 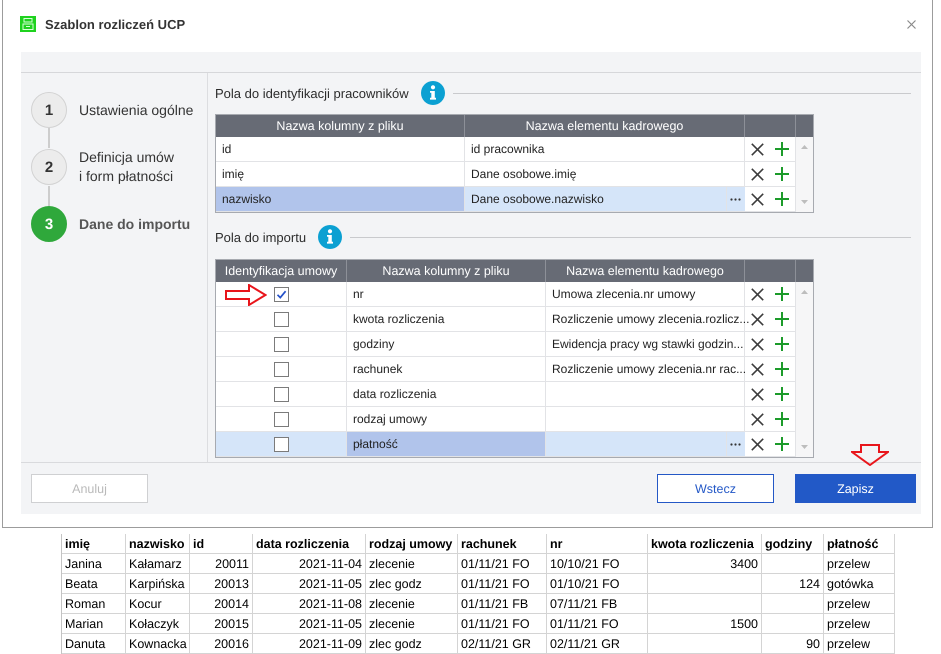 I want to click on table-cell: Karpińska, so click(x=158, y=584).